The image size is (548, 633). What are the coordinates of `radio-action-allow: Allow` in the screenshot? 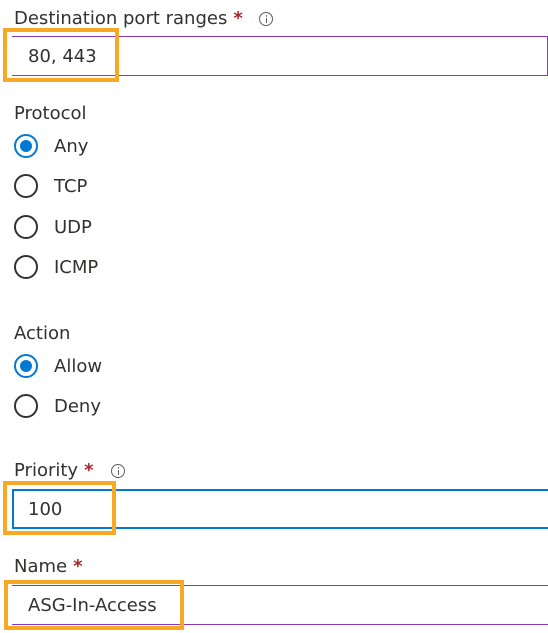 It's located at (58, 366).